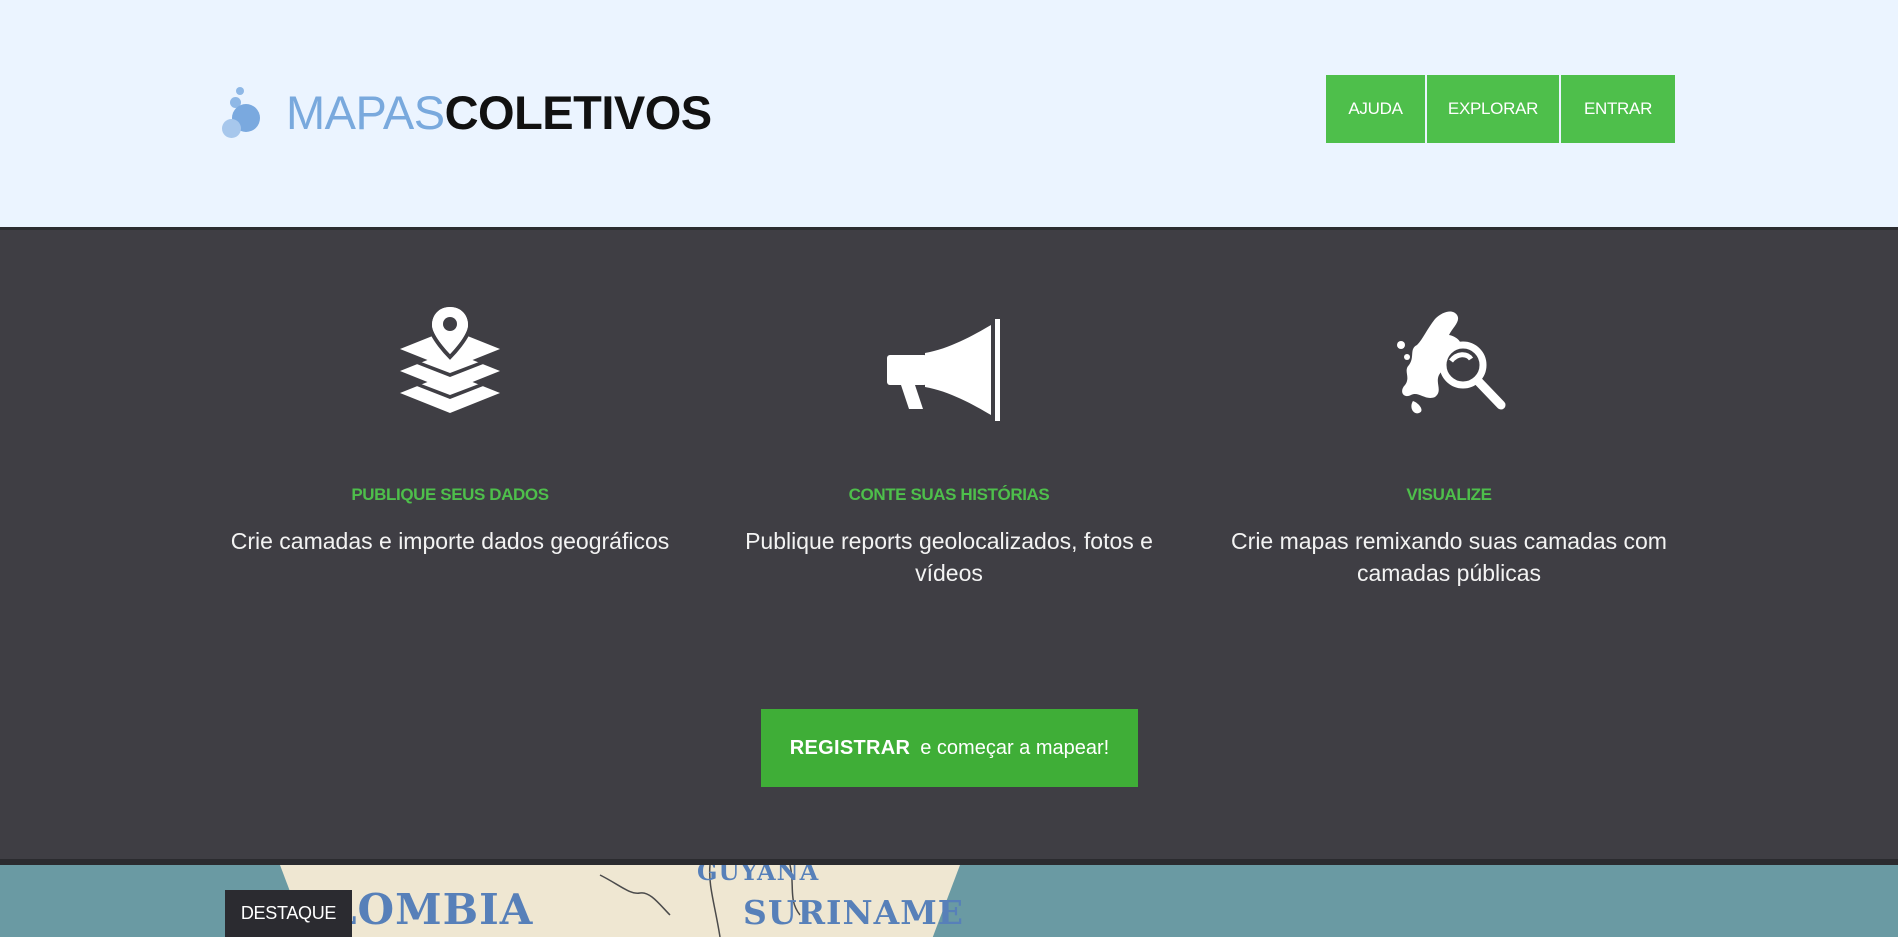  I want to click on featured-badge: DESTAQUE, so click(288, 913).